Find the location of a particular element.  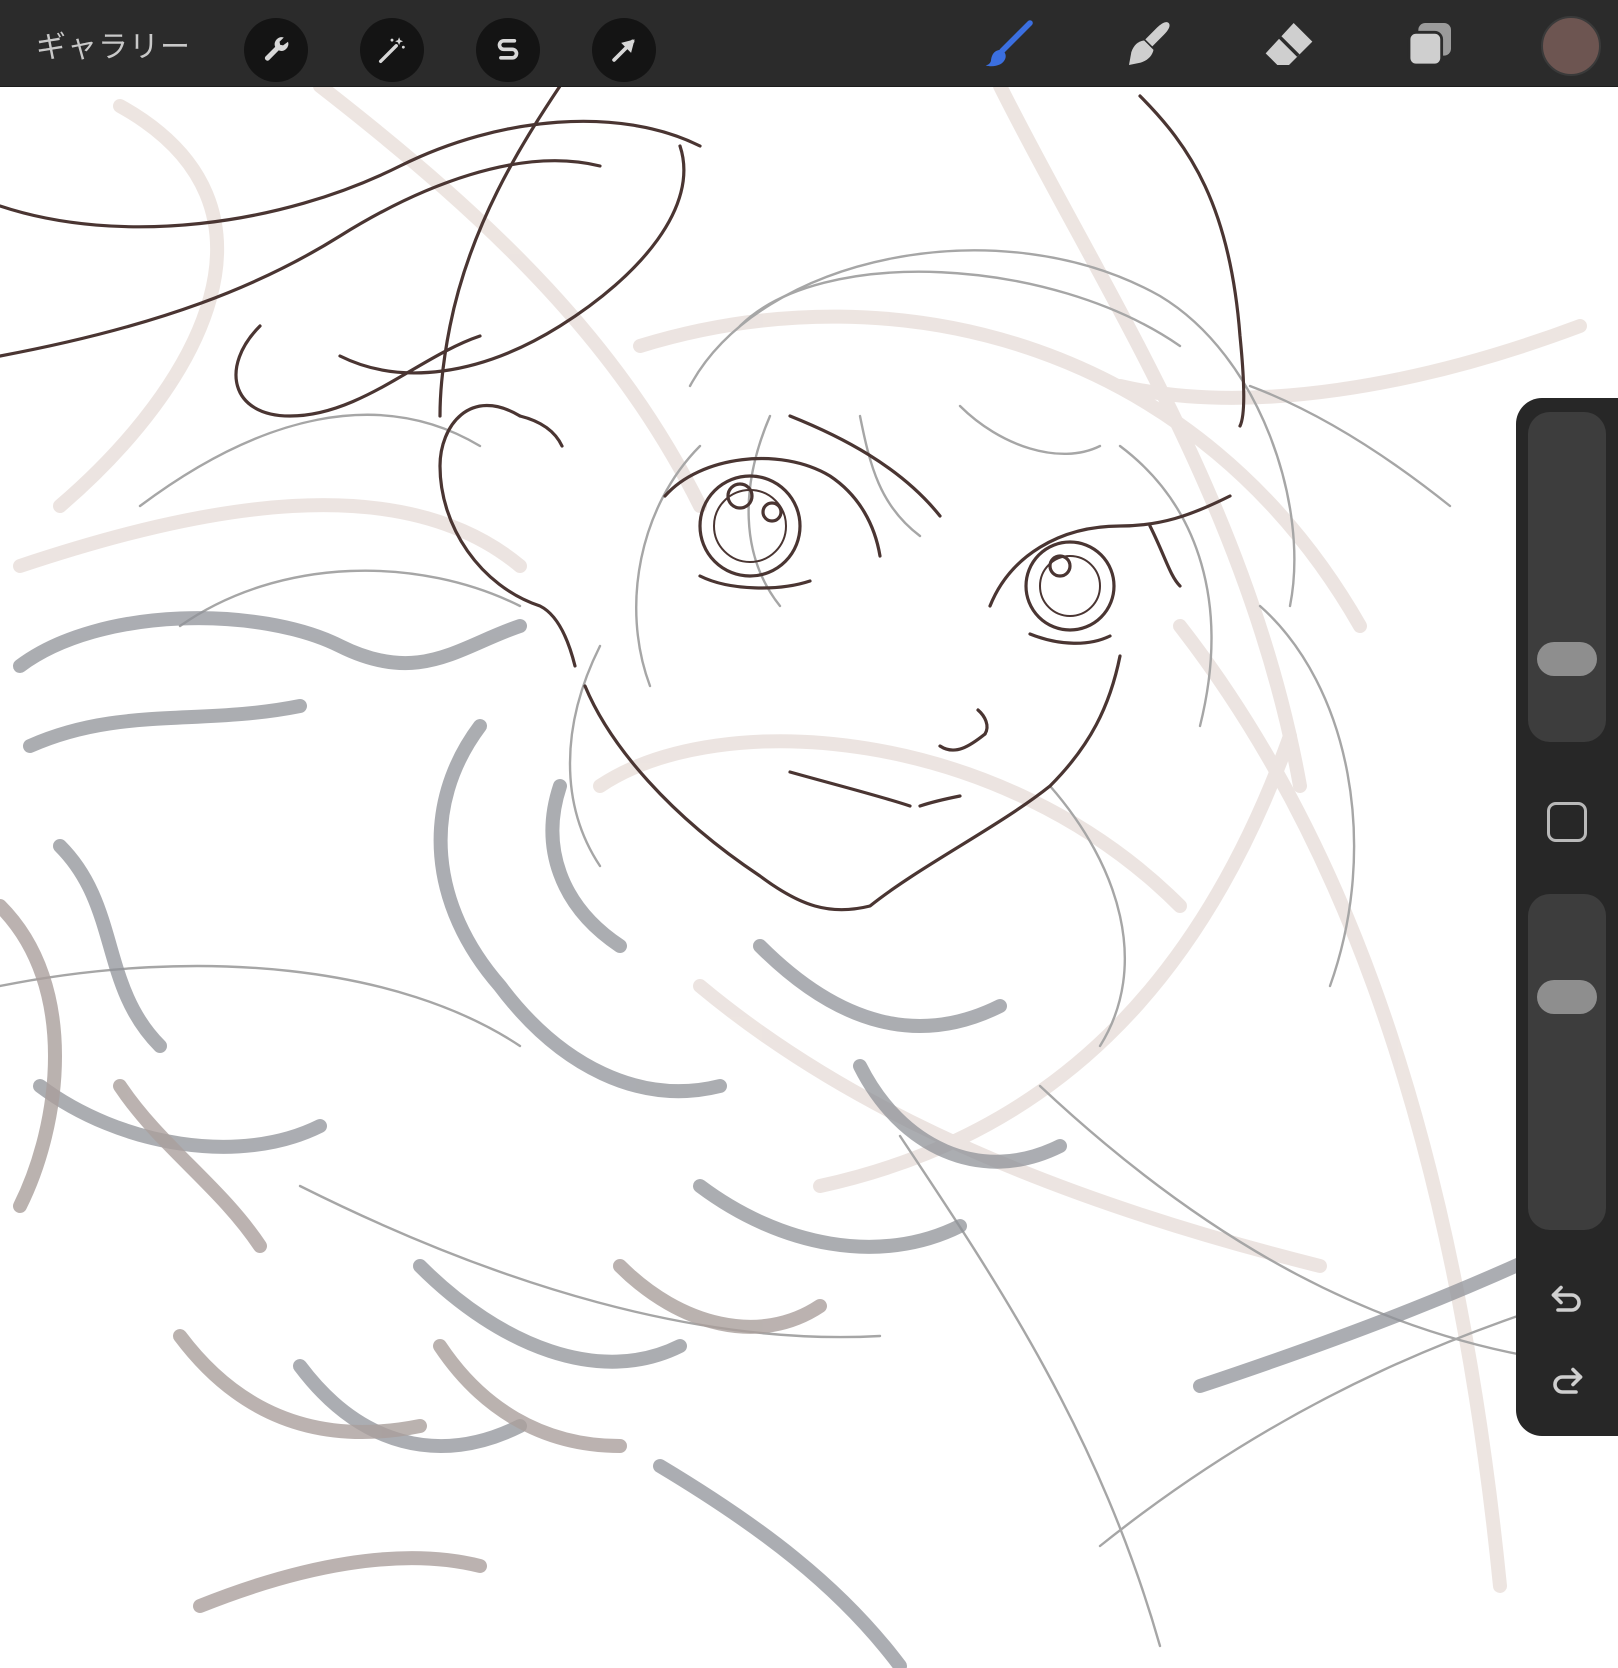

layers-button is located at coordinates (1430, 44).